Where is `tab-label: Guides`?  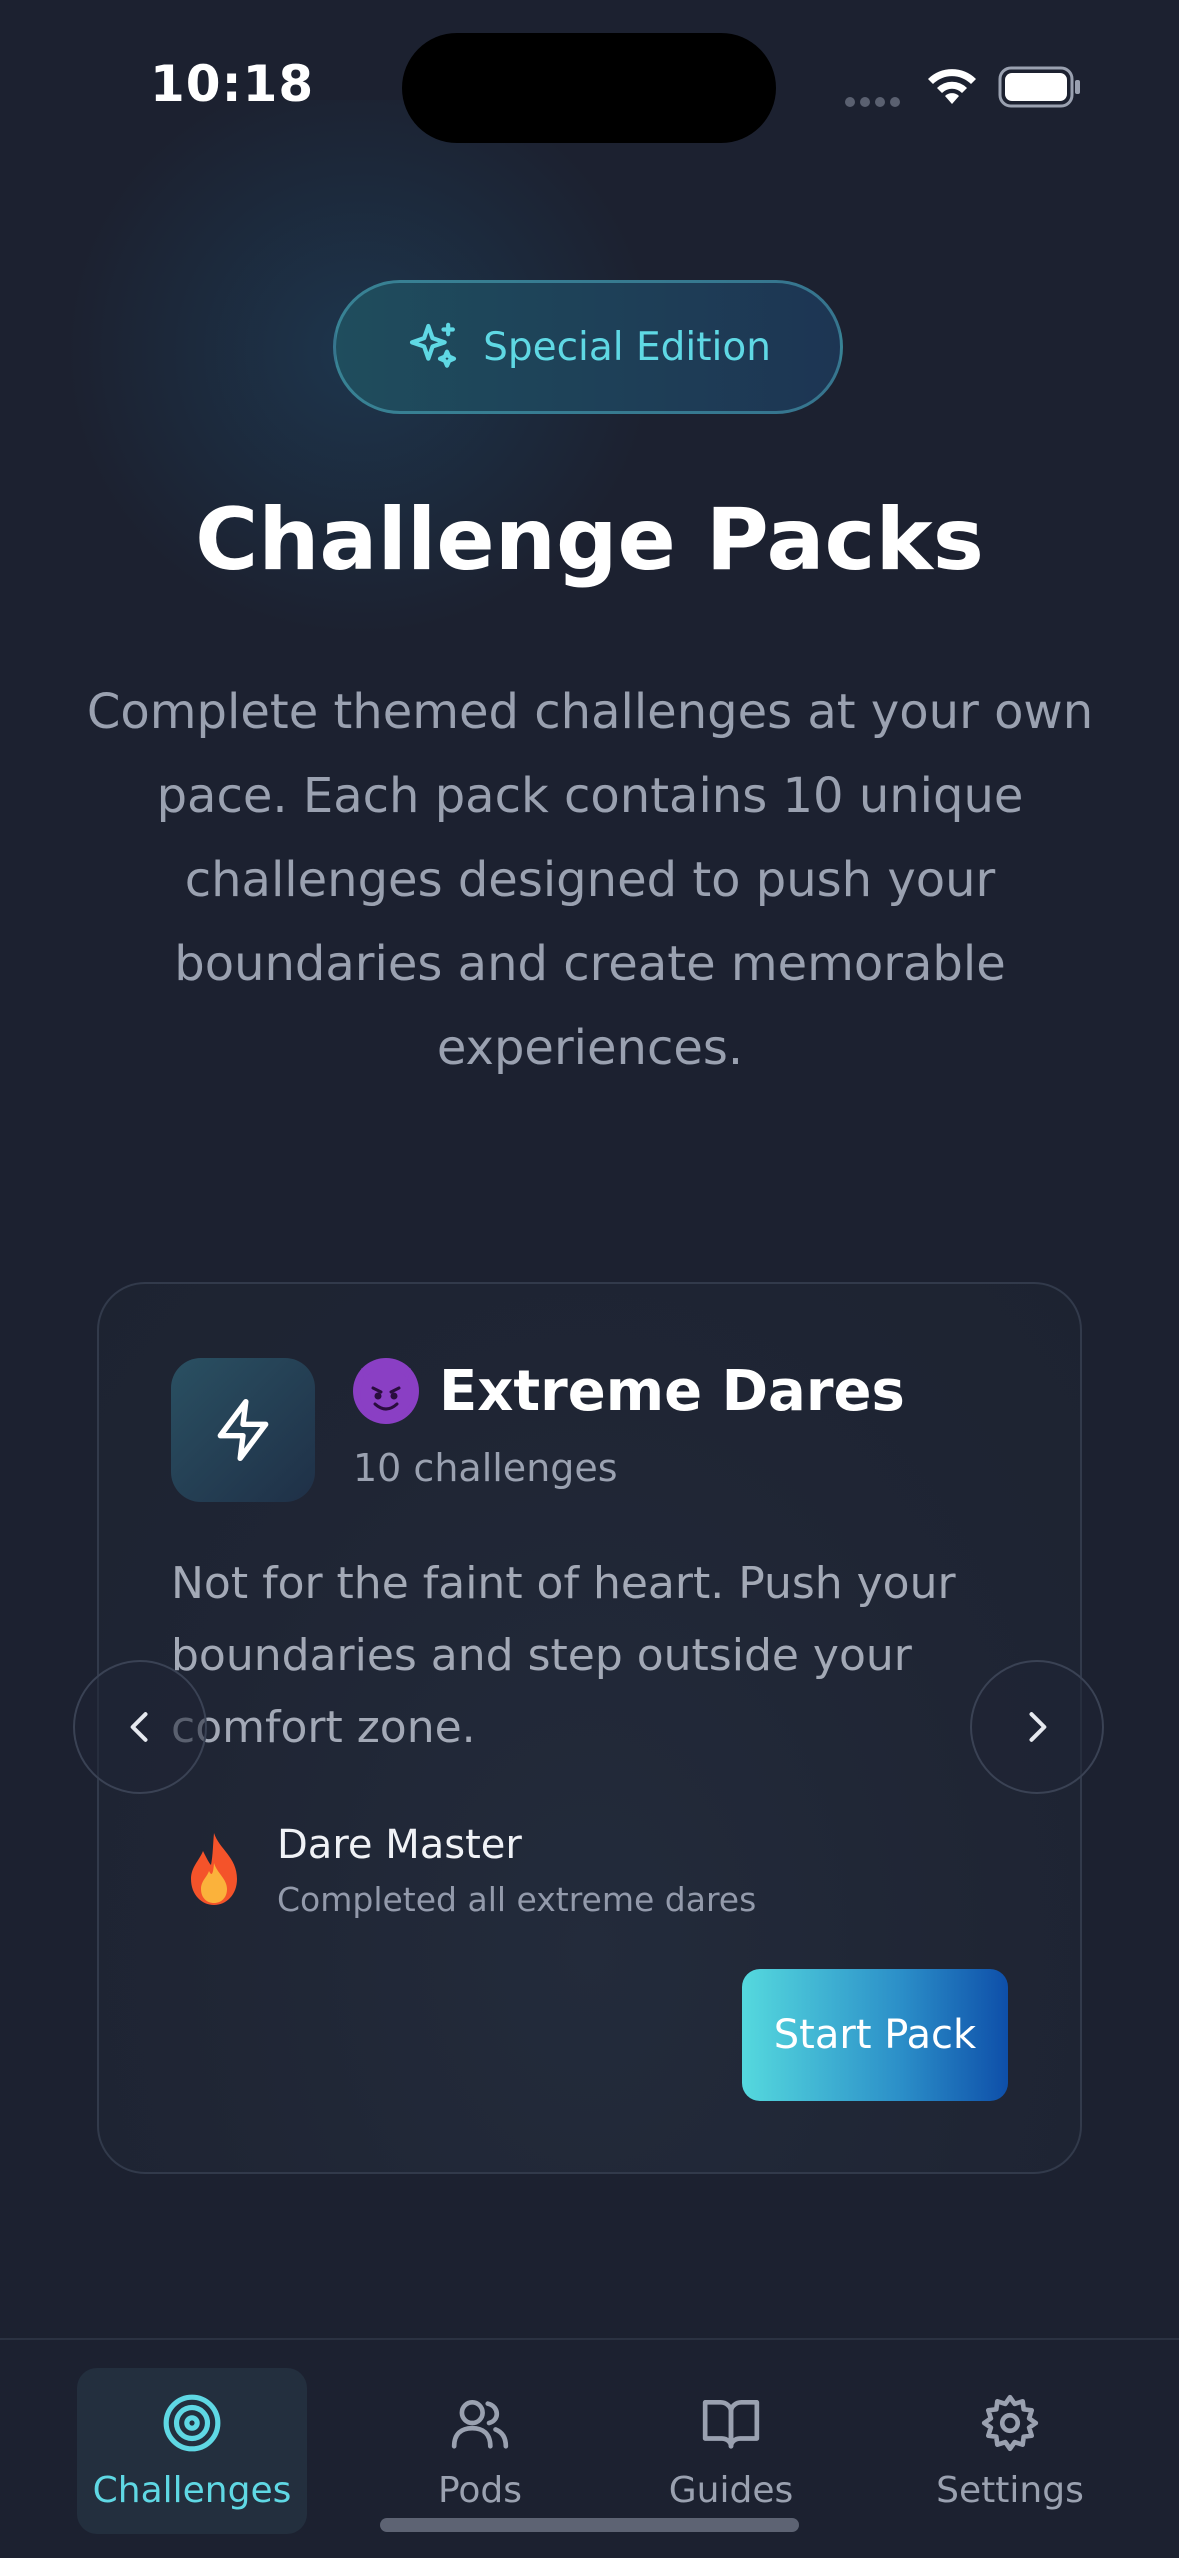 tab-label: Guides is located at coordinates (731, 2490).